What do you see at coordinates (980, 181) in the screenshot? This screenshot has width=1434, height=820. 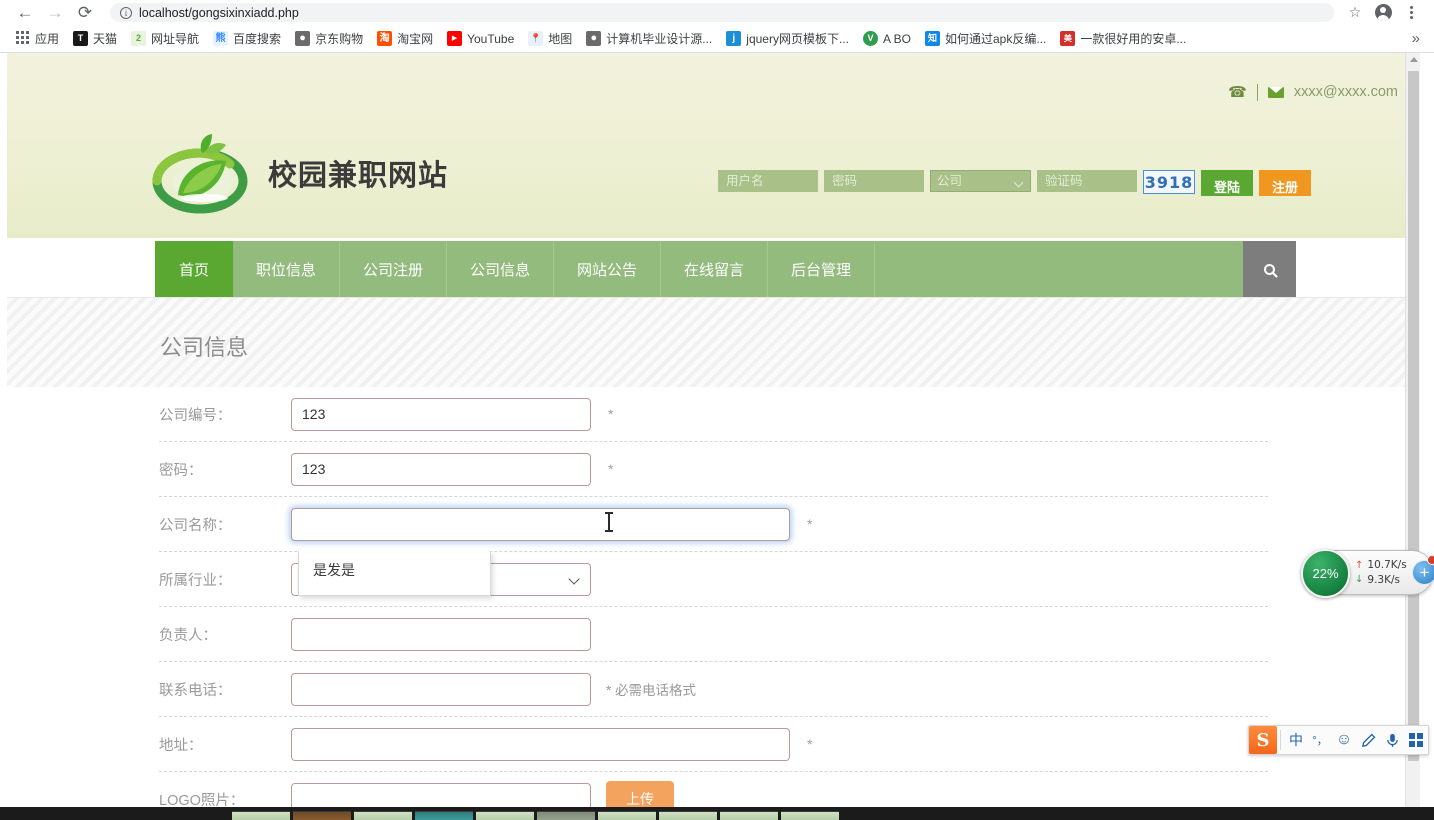 I see `role-select: 公司` at bounding box center [980, 181].